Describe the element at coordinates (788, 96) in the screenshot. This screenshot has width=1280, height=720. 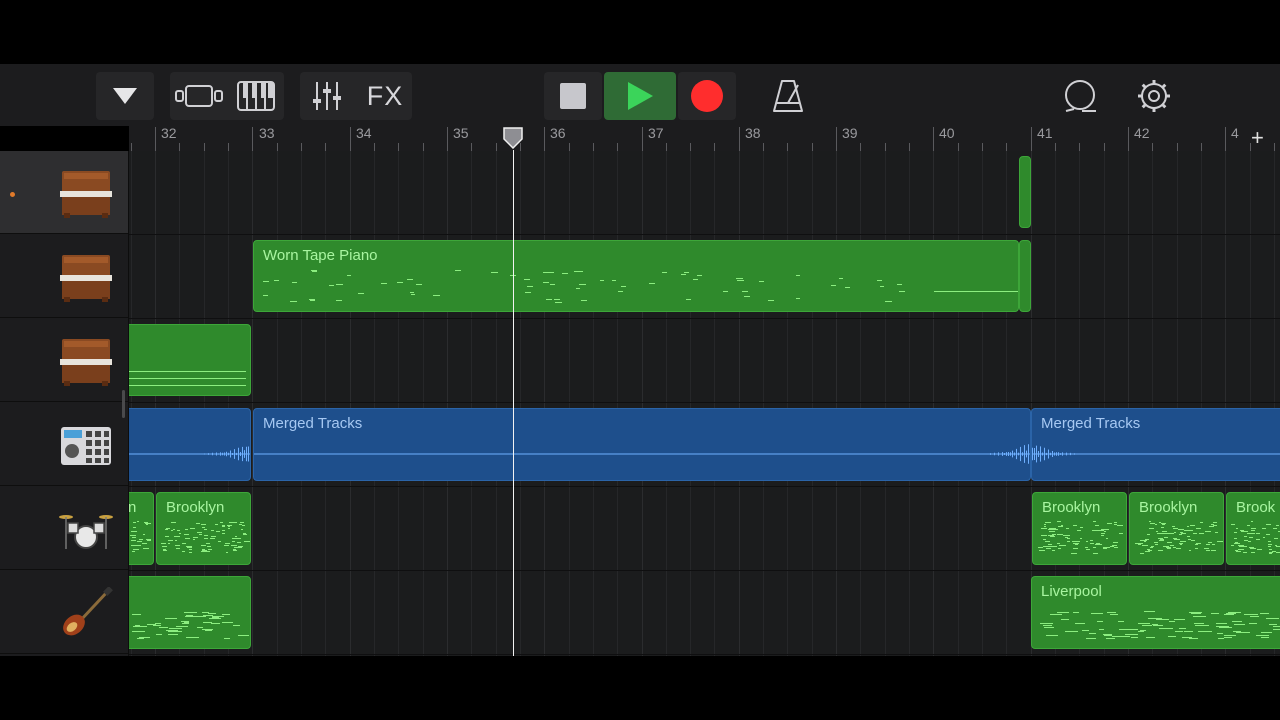
I see `metronome-button` at that location.